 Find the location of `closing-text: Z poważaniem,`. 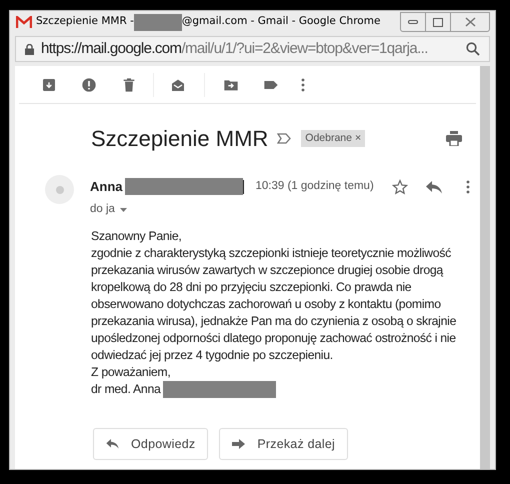

closing-text: Z poważaniem, is located at coordinates (131, 373).